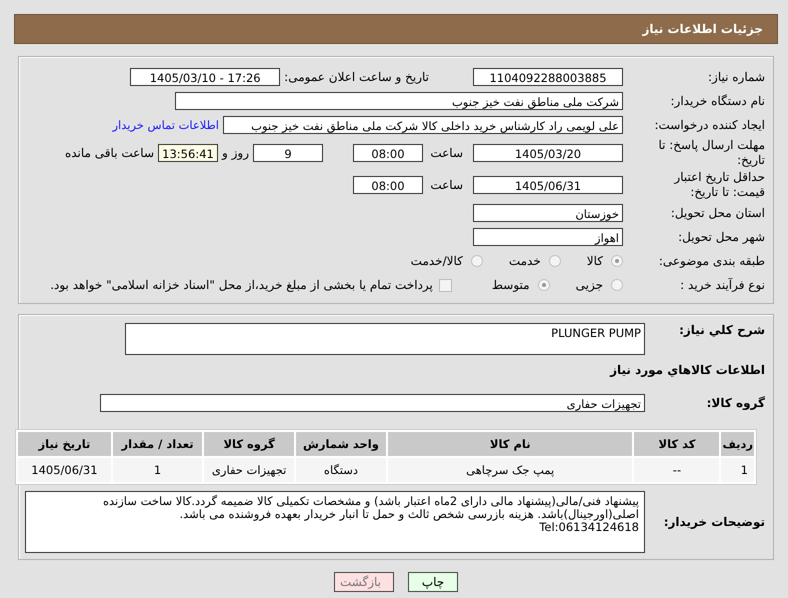 The image size is (788, 598). What do you see at coordinates (64, 470) in the screenshot?
I see `table-cell: 1405/06/31` at bounding box center [64, 470].